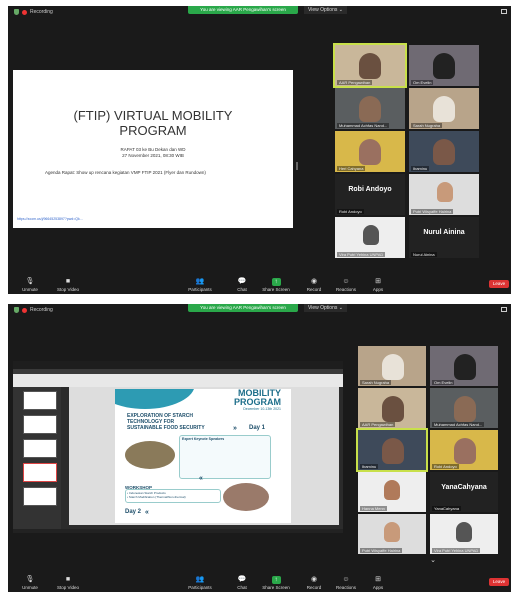  Describe the element at coordinates (257, 402) in the screenshot. I see `poster-head2: PROGRAM` at that location.